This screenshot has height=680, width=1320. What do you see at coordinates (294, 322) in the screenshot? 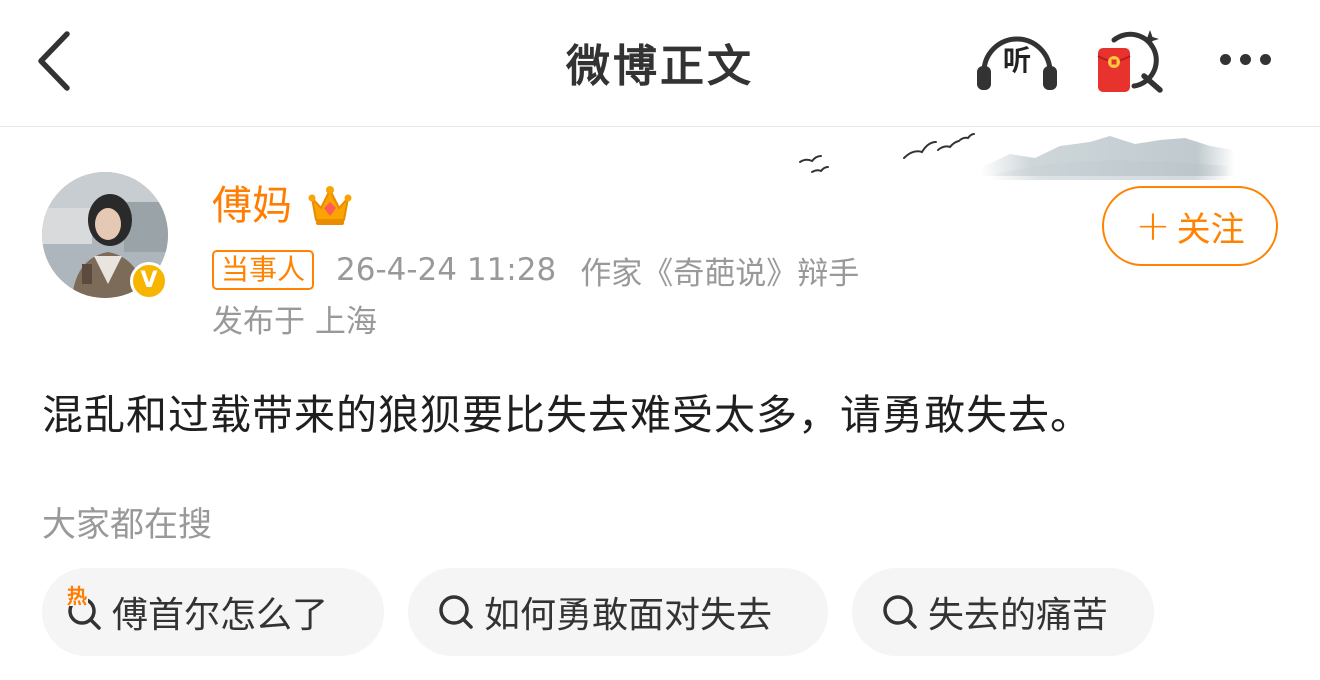
I see `post-location: 发布于 上海` at bounding box center [294, 322].